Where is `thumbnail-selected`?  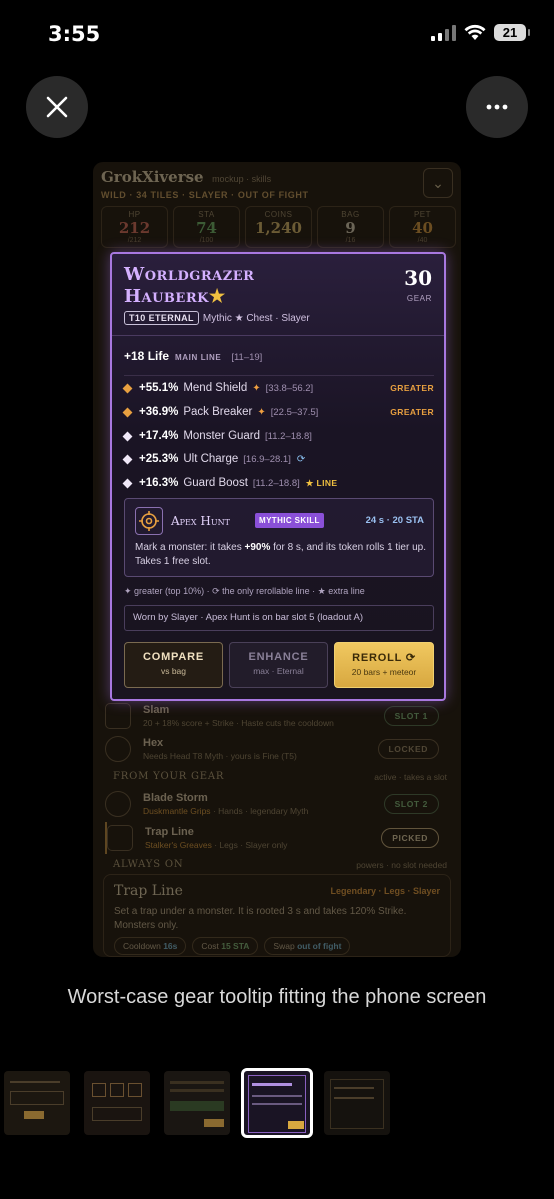 thumbnail-selected is located at coordinates (277, 1103).